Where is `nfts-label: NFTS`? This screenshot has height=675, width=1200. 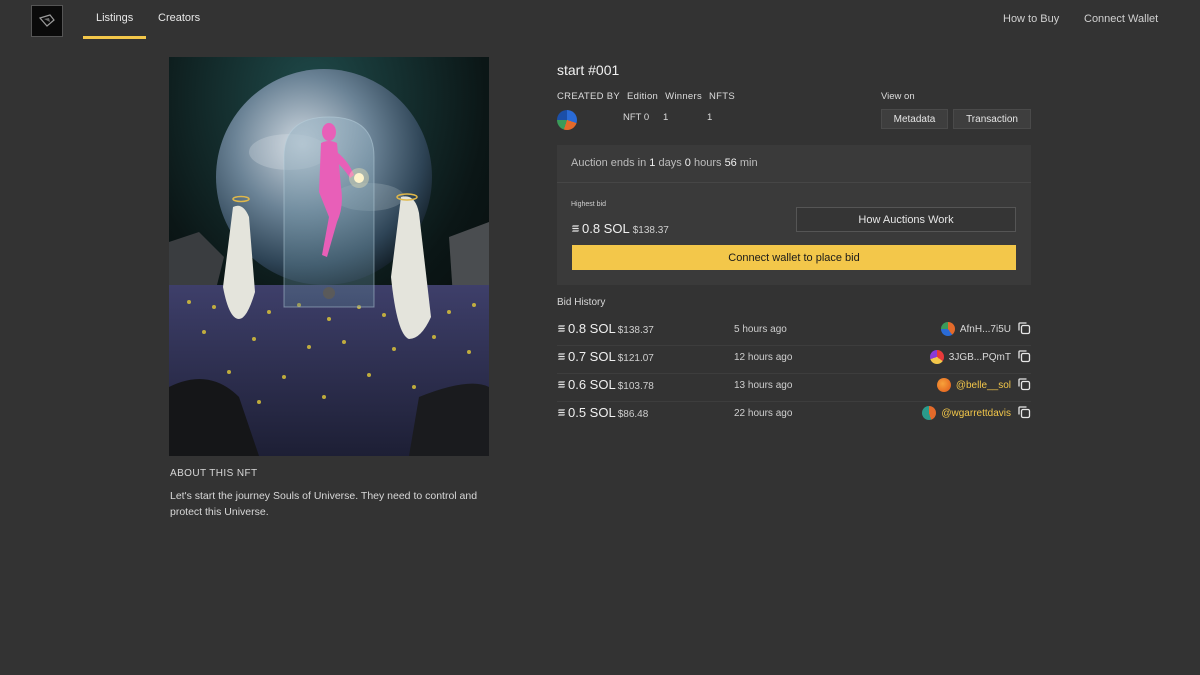
nfts-label: NFTS is located at coordinates (721, 96).